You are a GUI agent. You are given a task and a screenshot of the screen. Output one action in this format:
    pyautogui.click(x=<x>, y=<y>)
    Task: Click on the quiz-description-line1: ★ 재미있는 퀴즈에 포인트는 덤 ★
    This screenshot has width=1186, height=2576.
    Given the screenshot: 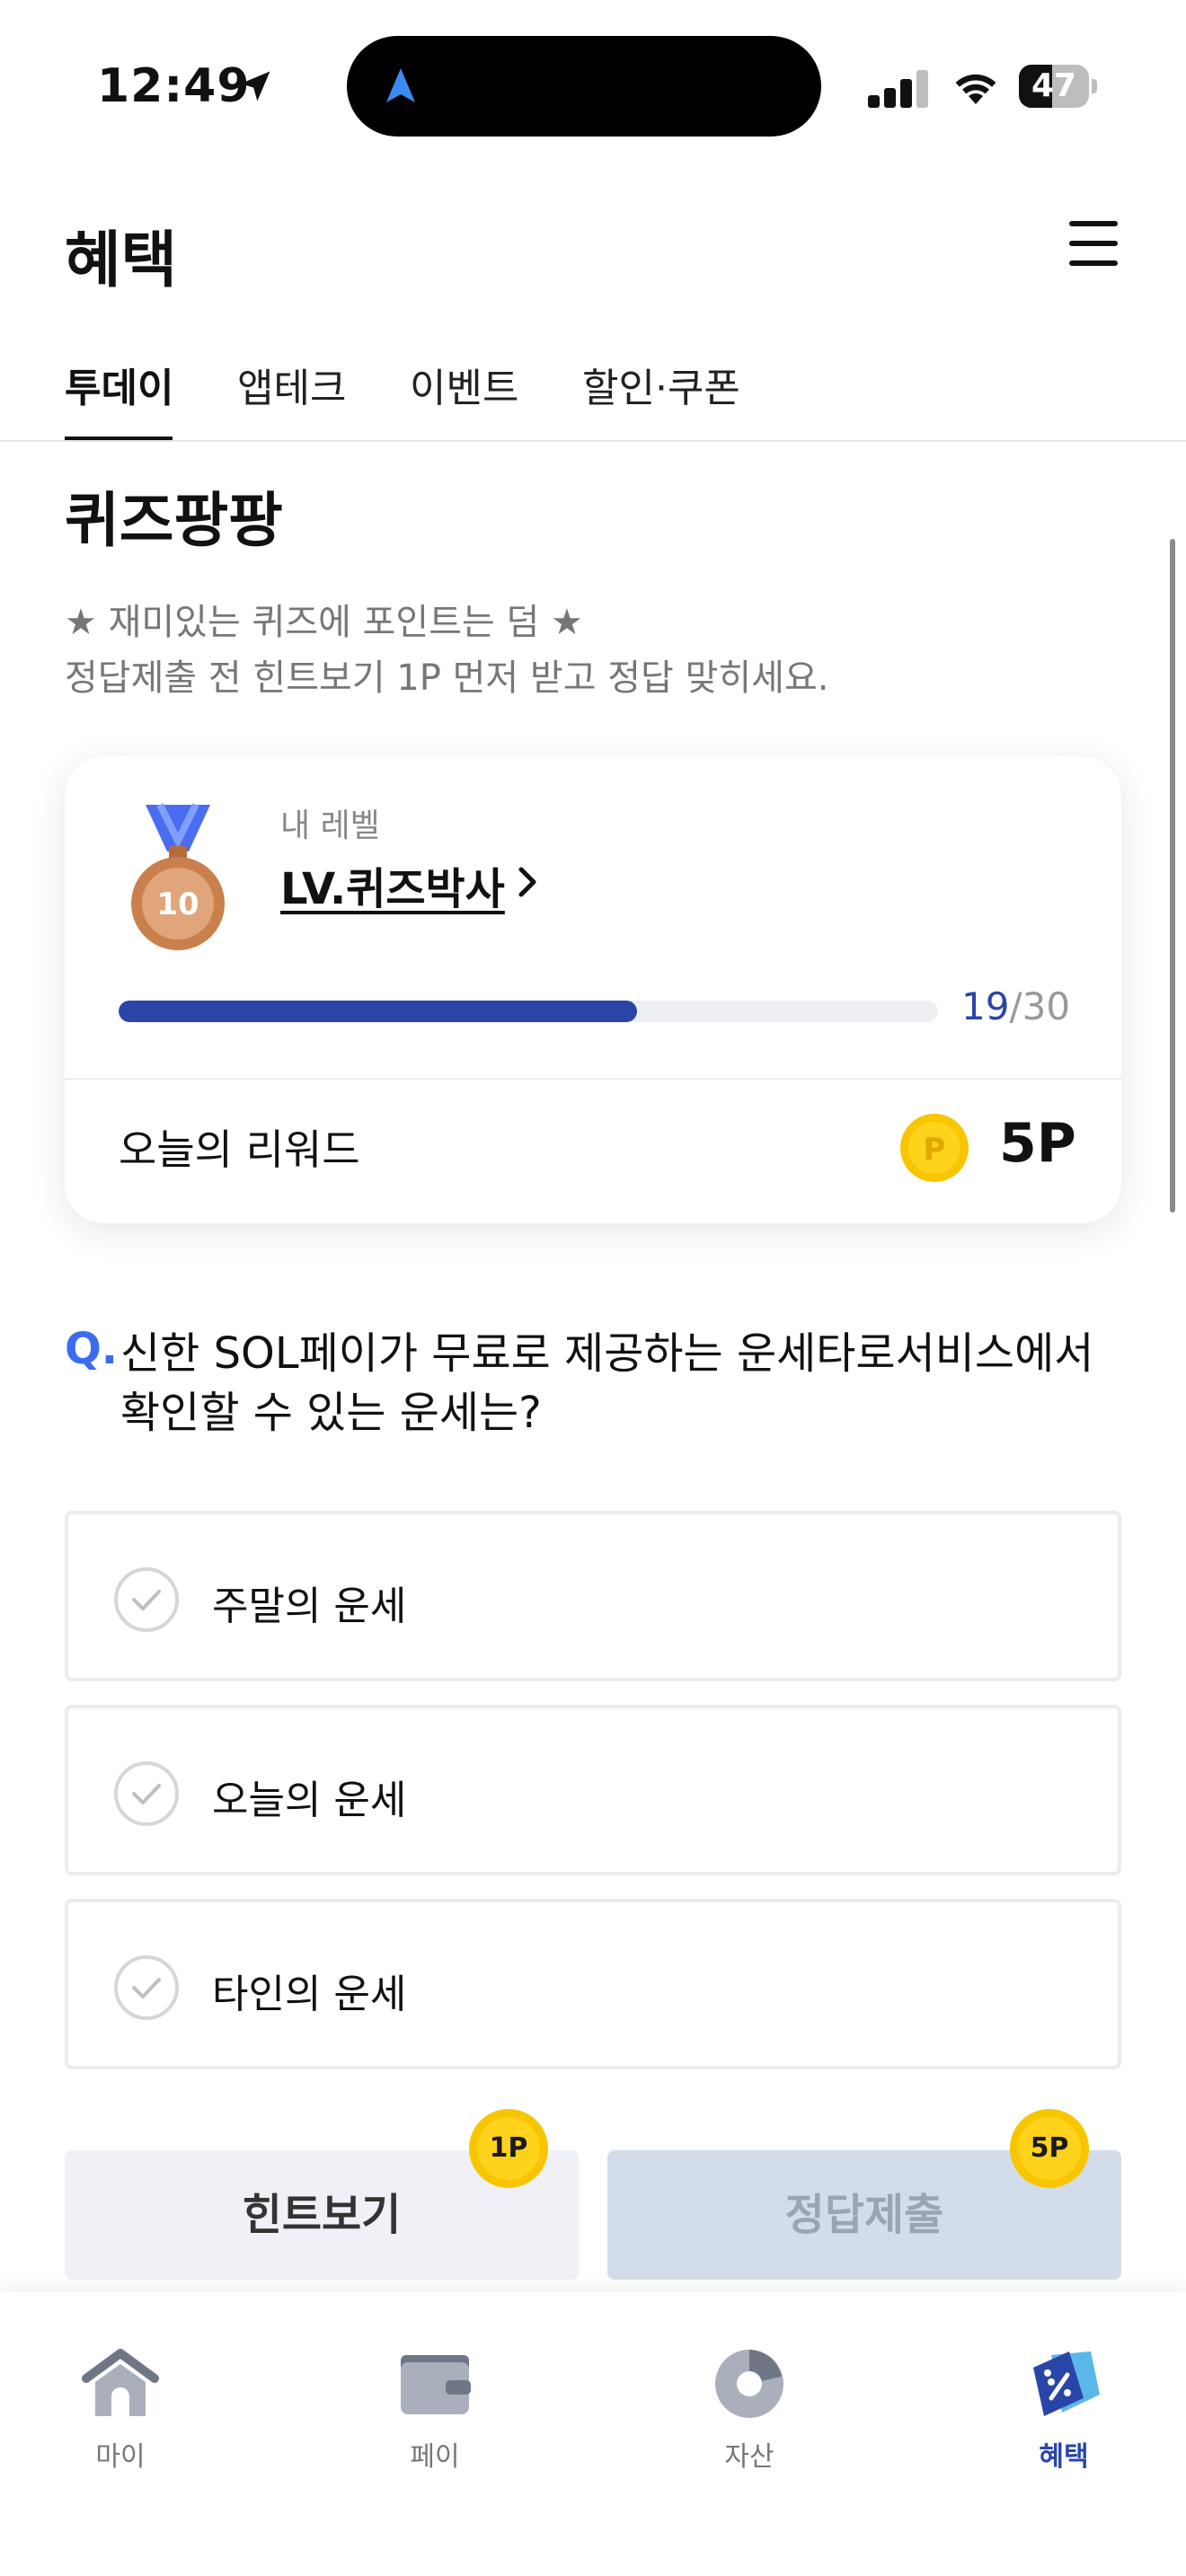 What is the action you would take?
    pyautogui.click(x=324, y=622)
    